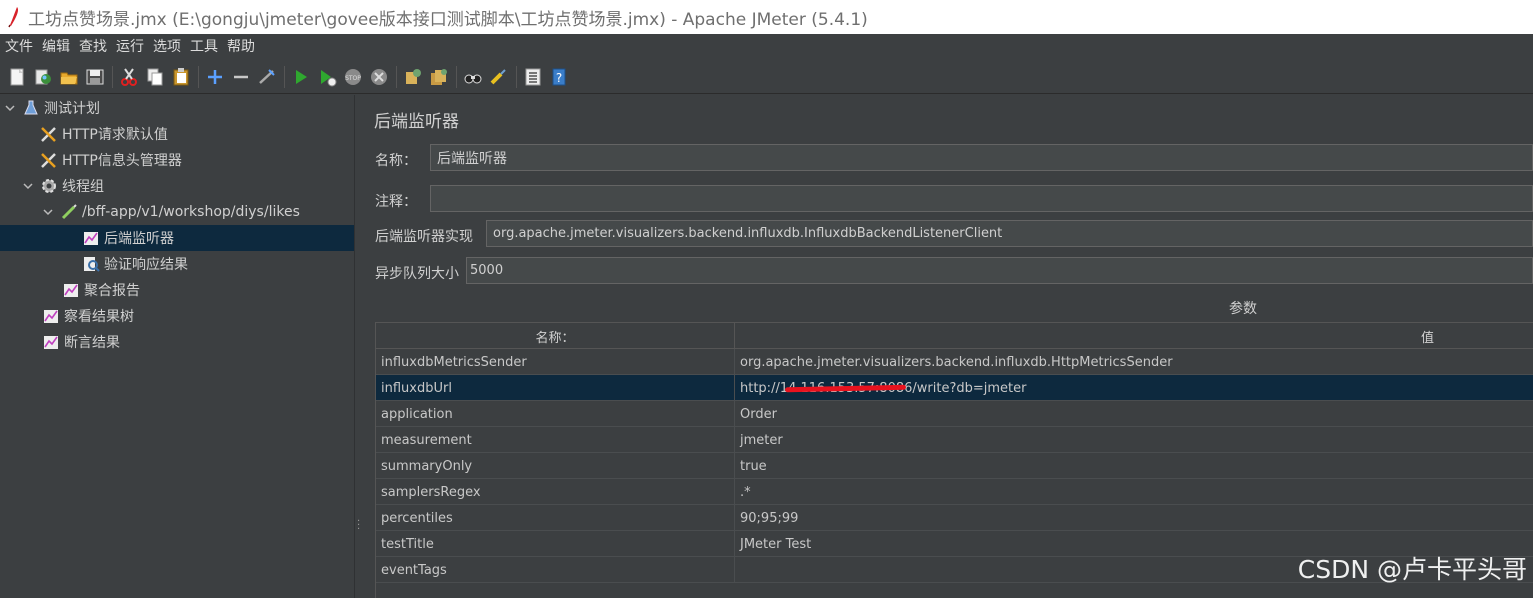 This screenshot has height=598, width=1533. What do you see at coordinates (17, 77) in the screenshot?
I see `new-icon` at bounding box center [17, 77].